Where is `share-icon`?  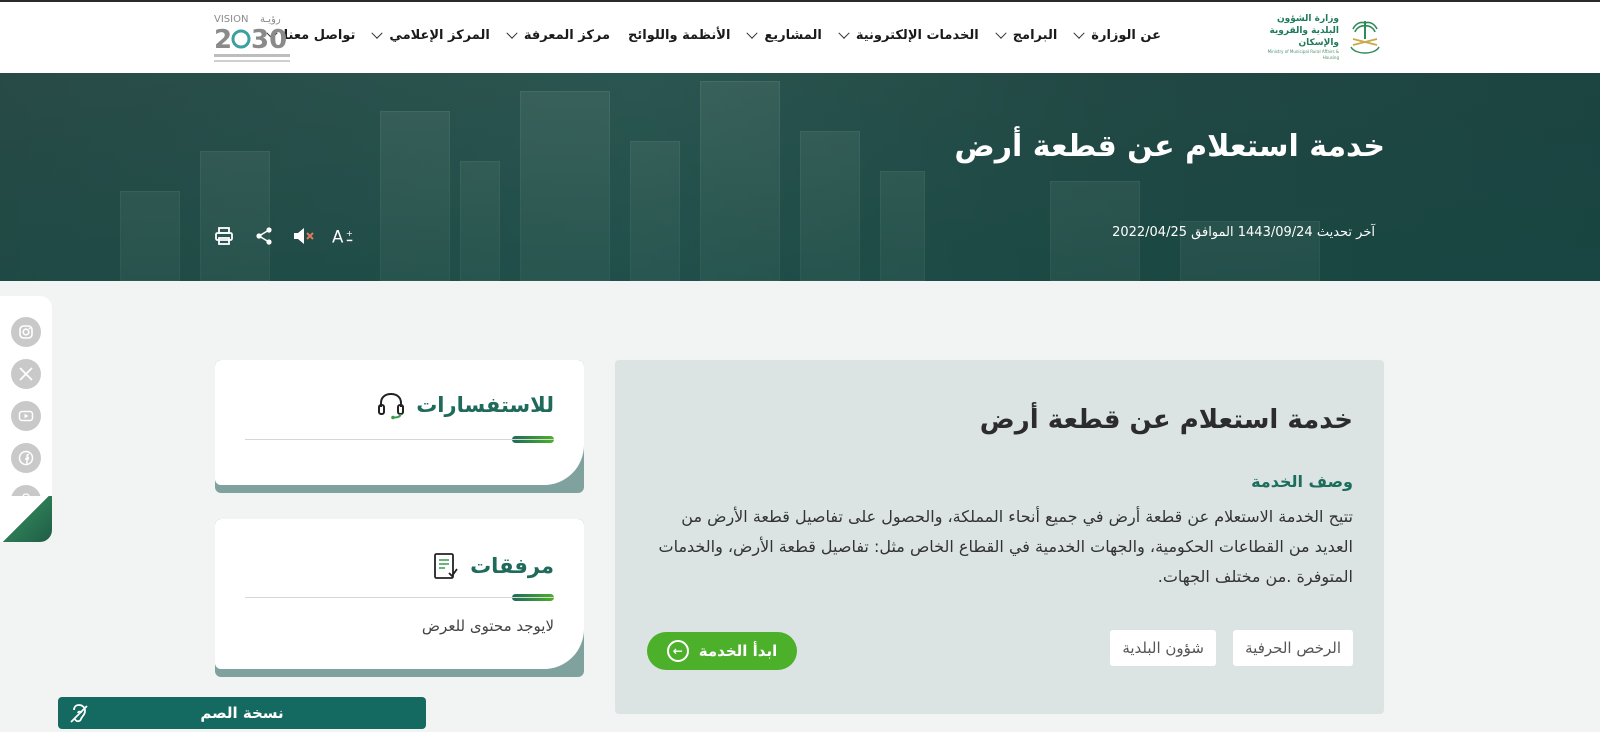
share-icon is located at coordinates (264, 236).